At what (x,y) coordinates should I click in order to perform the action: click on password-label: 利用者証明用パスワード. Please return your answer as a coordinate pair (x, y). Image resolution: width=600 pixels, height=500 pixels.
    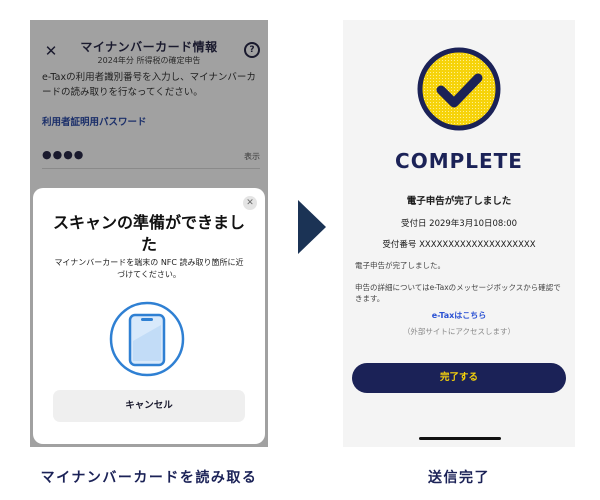
    Looking at the image, I should click on (94, 122).